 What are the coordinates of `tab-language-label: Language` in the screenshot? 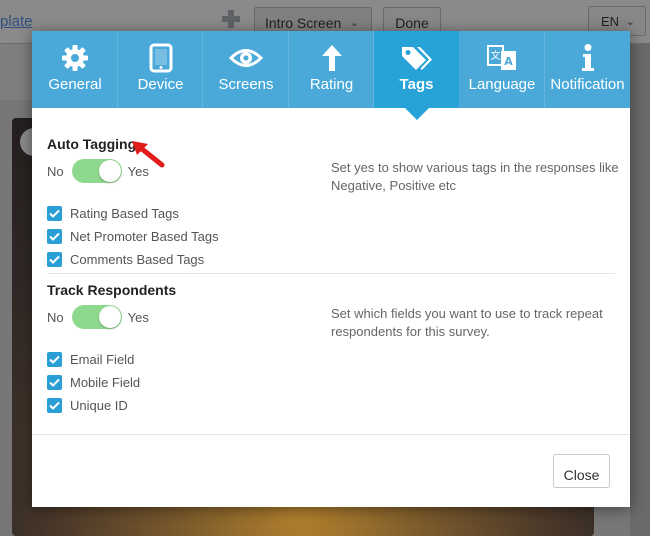 It's located at (502, 84).